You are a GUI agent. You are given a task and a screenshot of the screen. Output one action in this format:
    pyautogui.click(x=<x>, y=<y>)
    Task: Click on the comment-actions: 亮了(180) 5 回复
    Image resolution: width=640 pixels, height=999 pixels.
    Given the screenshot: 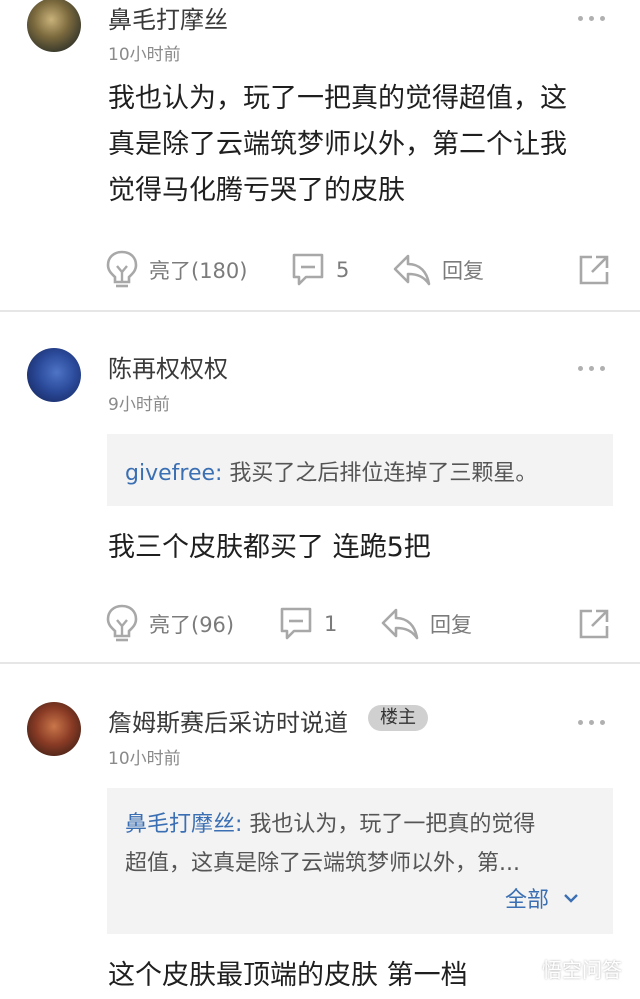 What is the action you would take?
    pyautogui.click(x=320, y=270)
    